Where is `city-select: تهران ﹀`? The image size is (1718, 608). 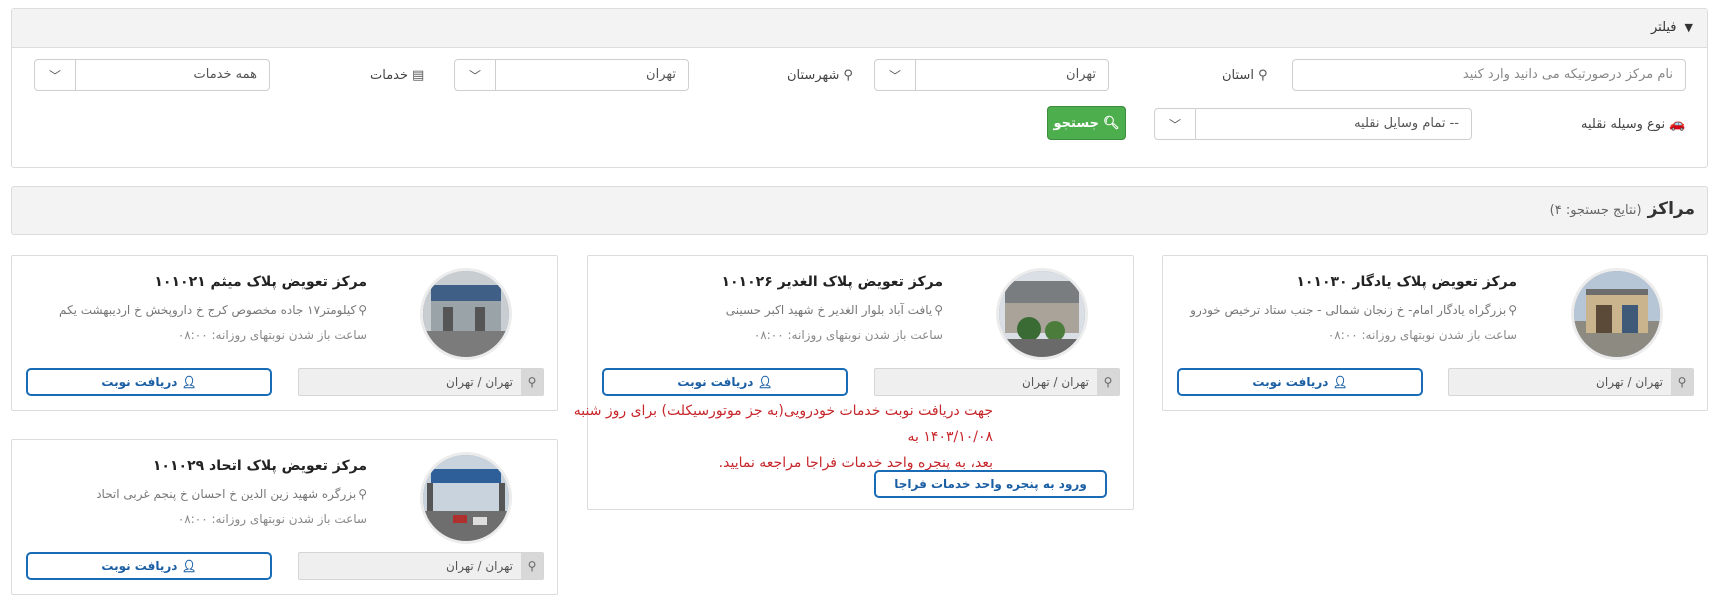
city-select: تهران ﹀ is located at coordinates (571, 75).